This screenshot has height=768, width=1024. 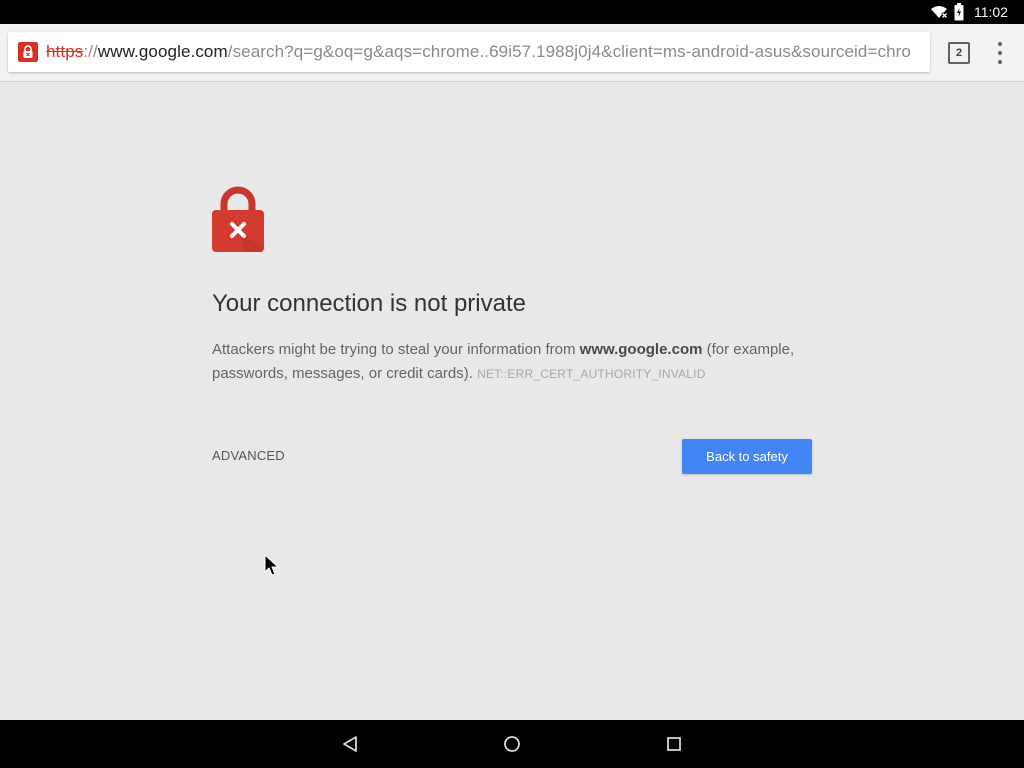 What do you see at coordinates (248, 455) in the screenshot?
I see `advanced-button: ADVANCED` at bounding box center [248, 455].